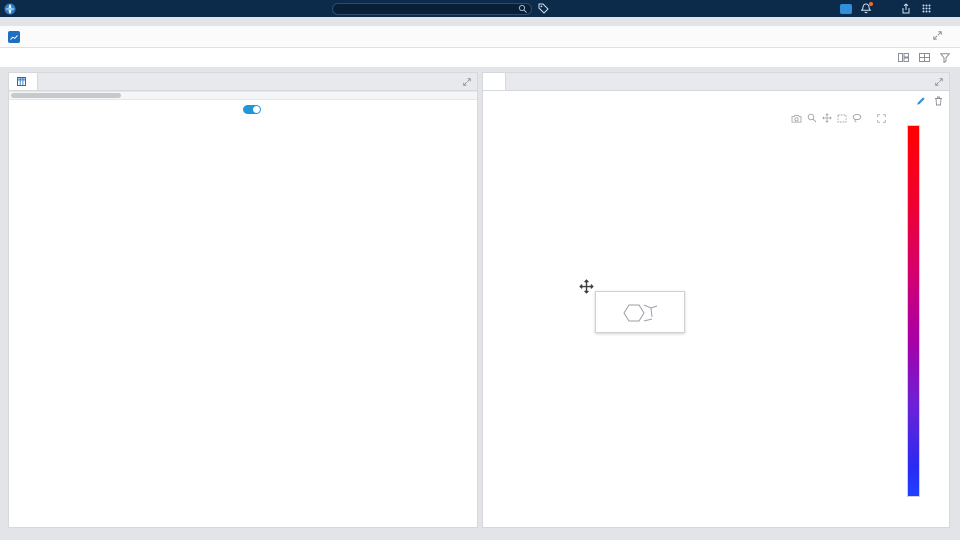  I want to click on expand-panel-icon, so click(467, 81).